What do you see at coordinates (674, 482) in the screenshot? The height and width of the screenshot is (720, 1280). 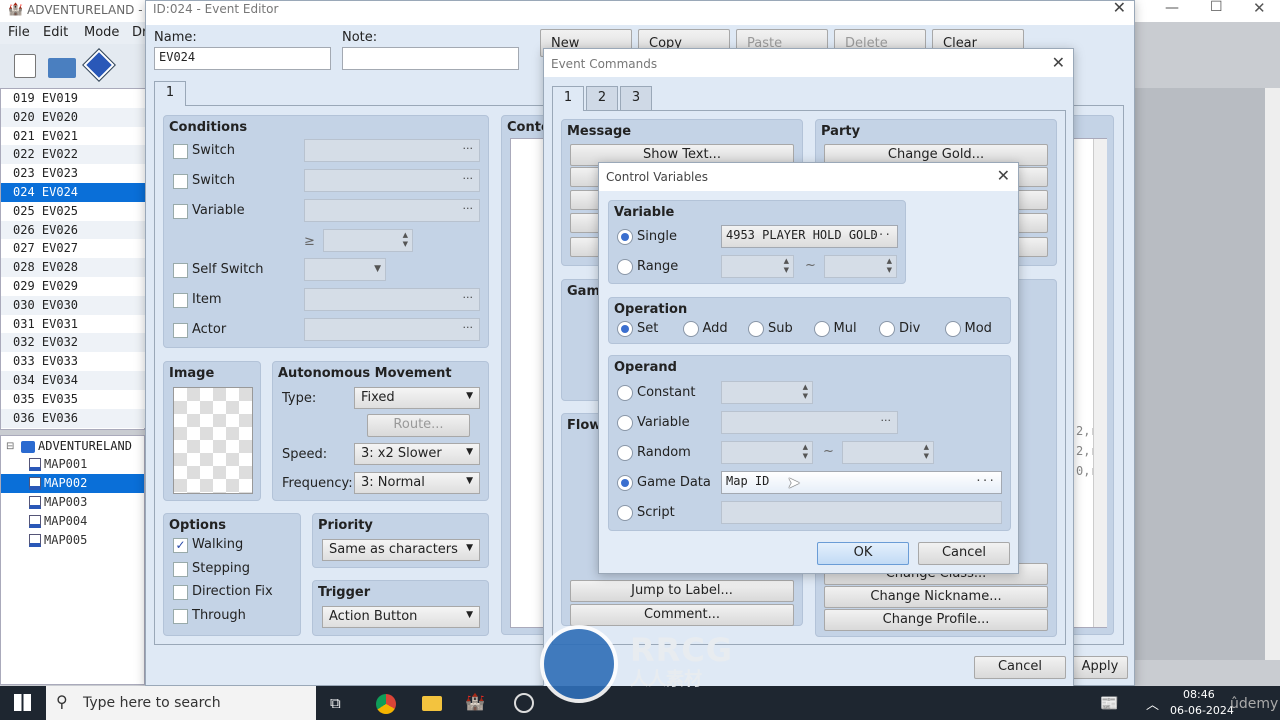 I see `operand-label: Game Data` at bounding box center [674, 482].